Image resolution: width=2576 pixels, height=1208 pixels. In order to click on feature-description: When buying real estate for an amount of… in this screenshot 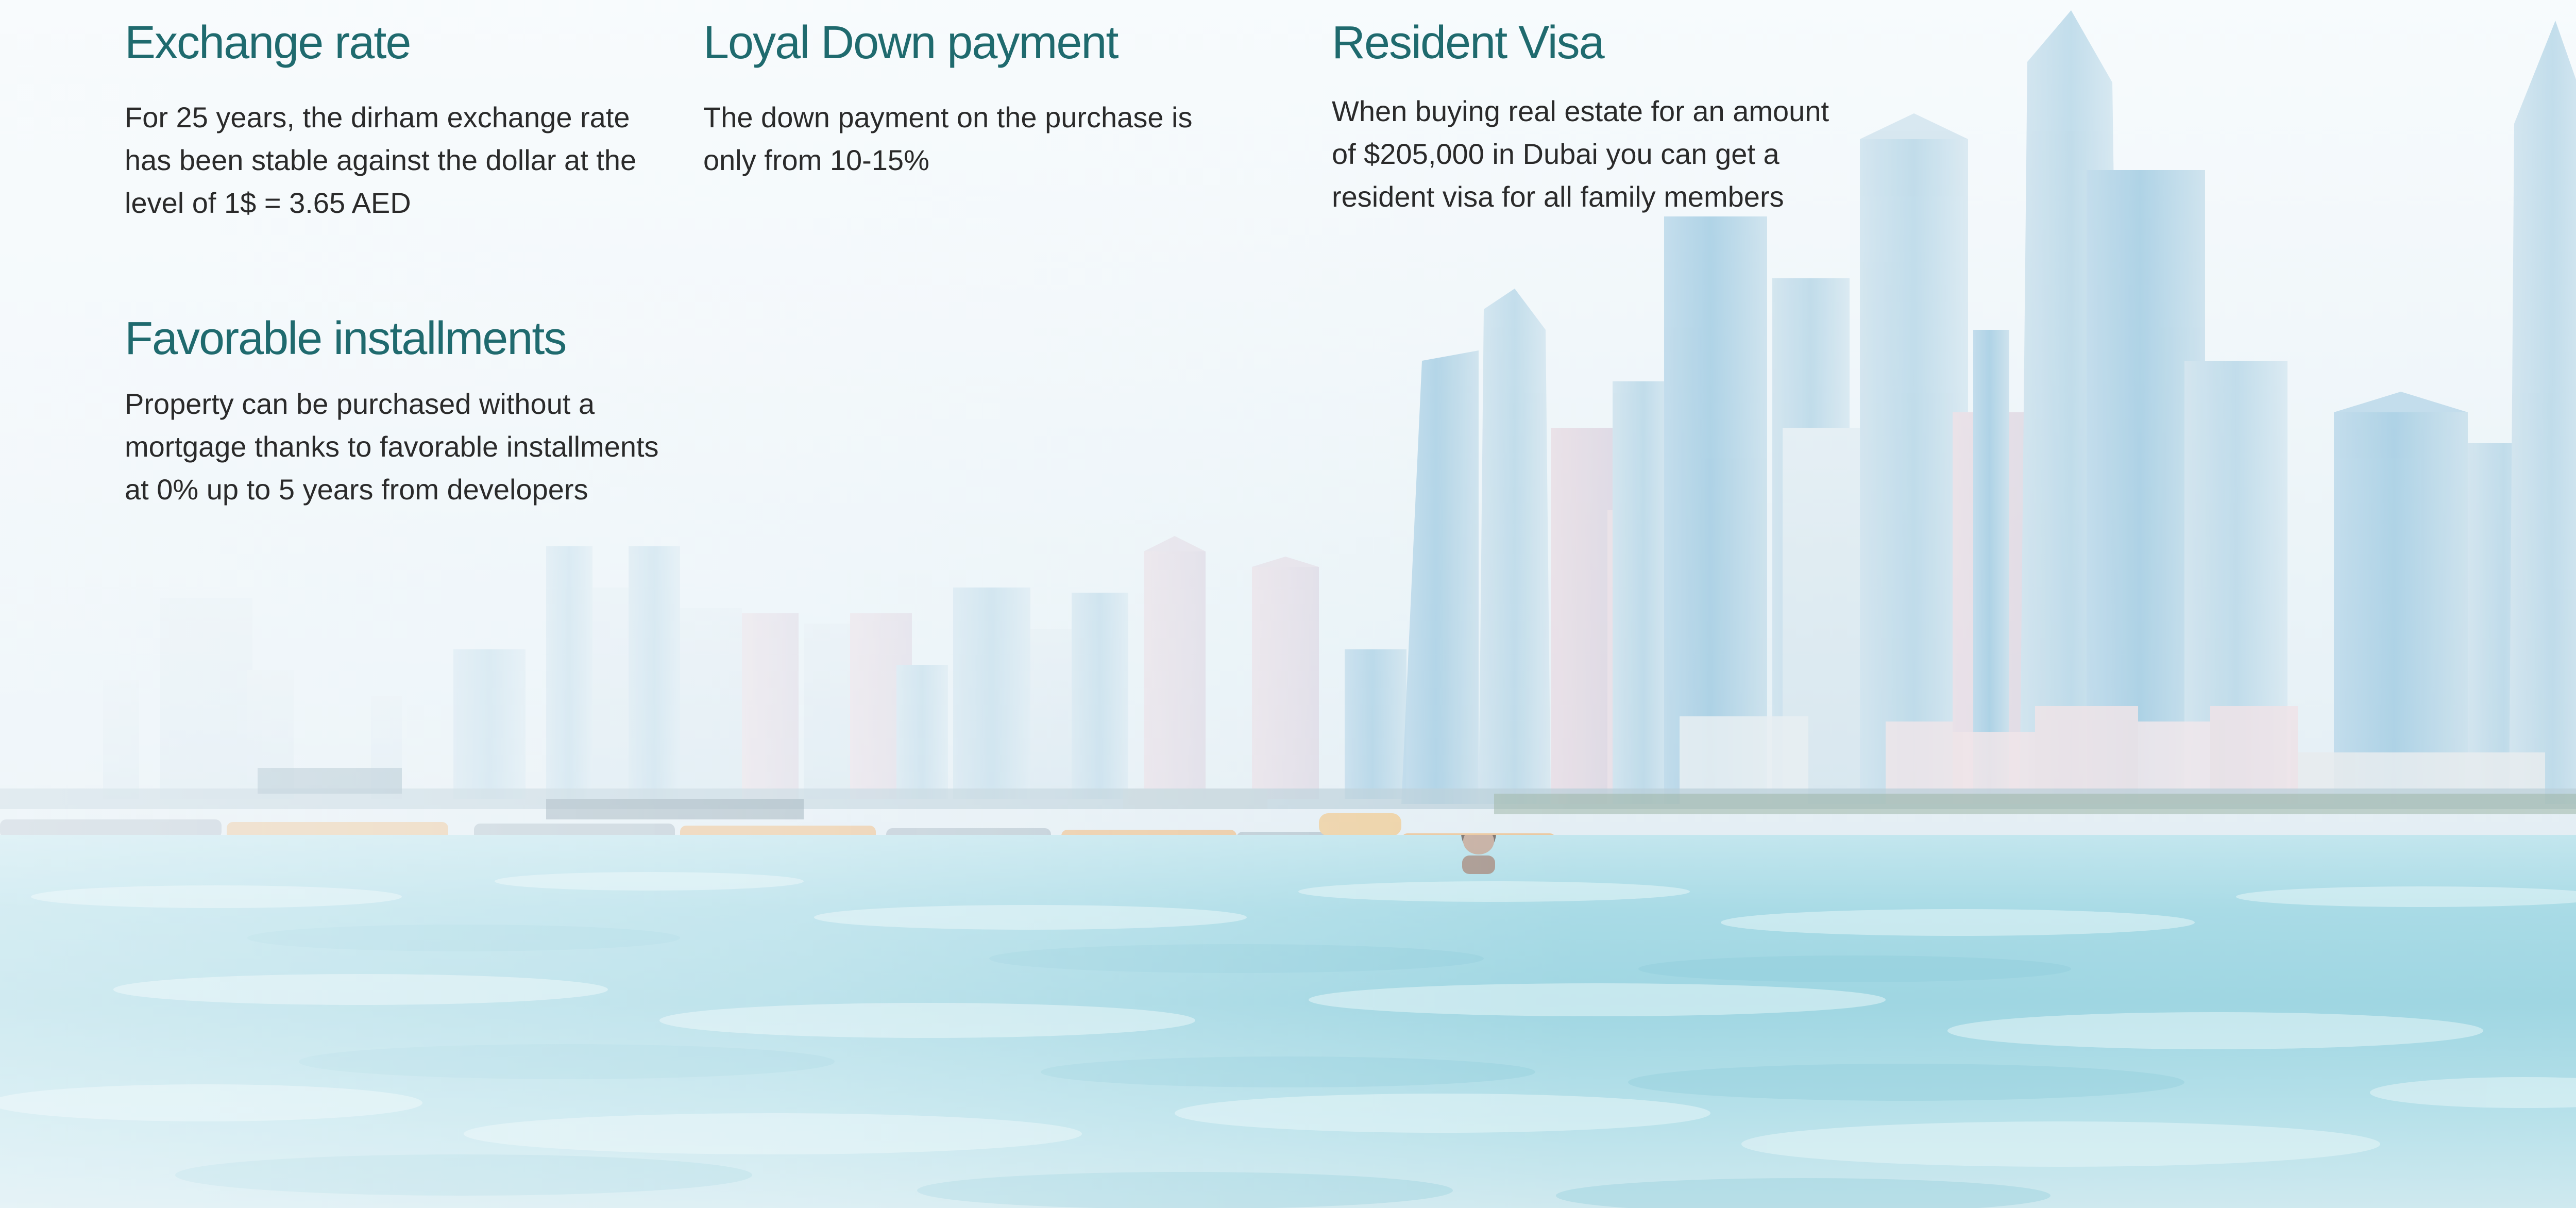, I will do `click(1580, 154)`.